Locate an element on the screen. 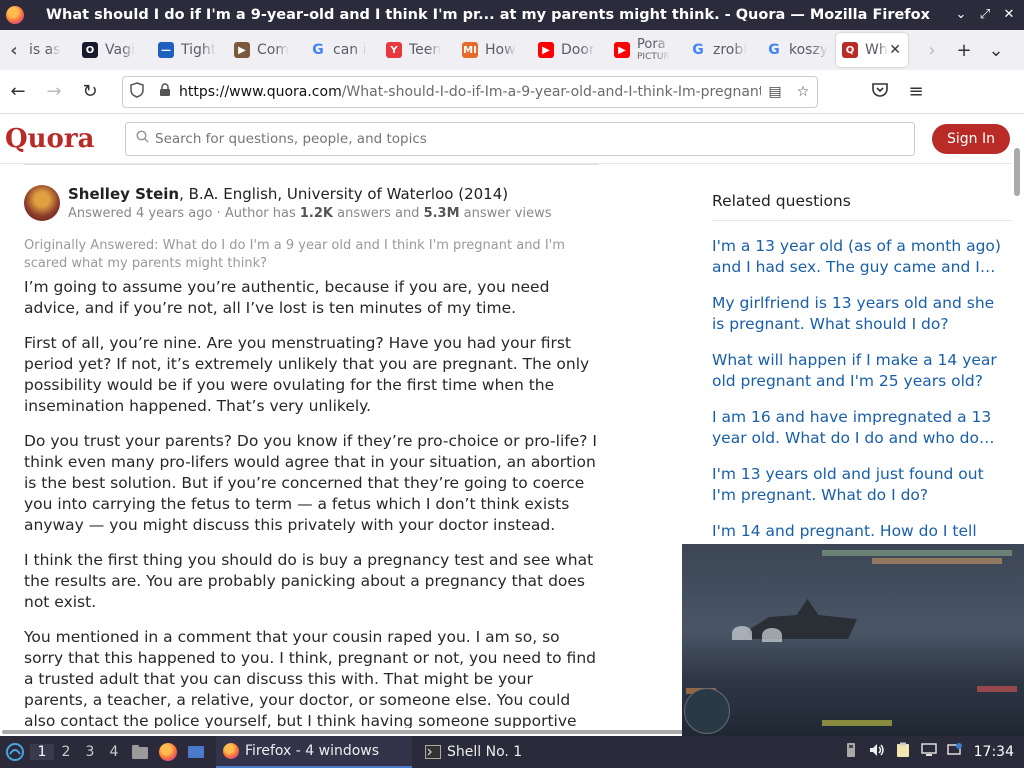 Image resolution: width=1024 pixels, height=768 pixels. list-all-tabs-button: ⌄ is located at coordinates (996, 50).